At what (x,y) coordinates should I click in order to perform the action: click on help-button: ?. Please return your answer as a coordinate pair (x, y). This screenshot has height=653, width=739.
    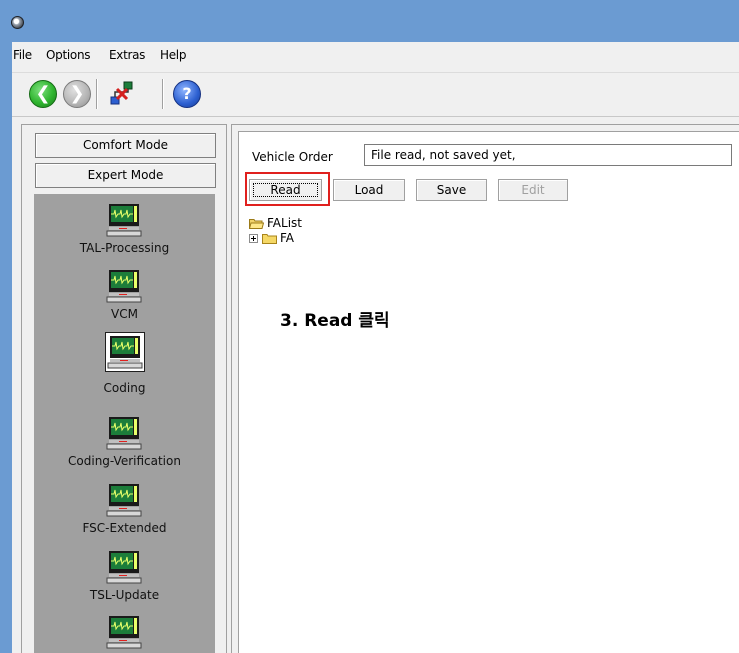
    Looking at the image, I should click on (187, 94).